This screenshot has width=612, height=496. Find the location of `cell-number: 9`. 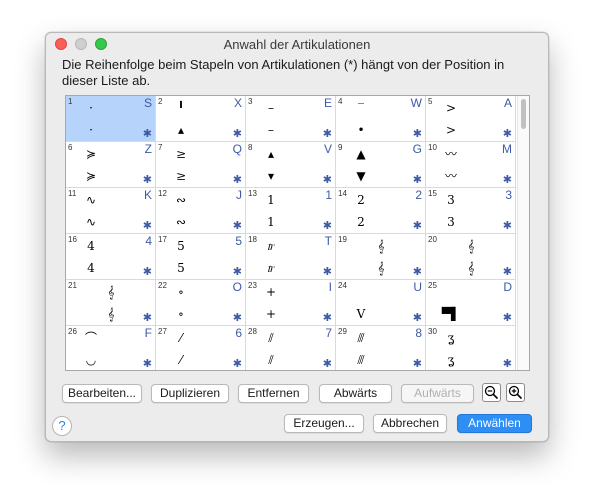

cell-number: 9 is located at coordinates (340, 147).